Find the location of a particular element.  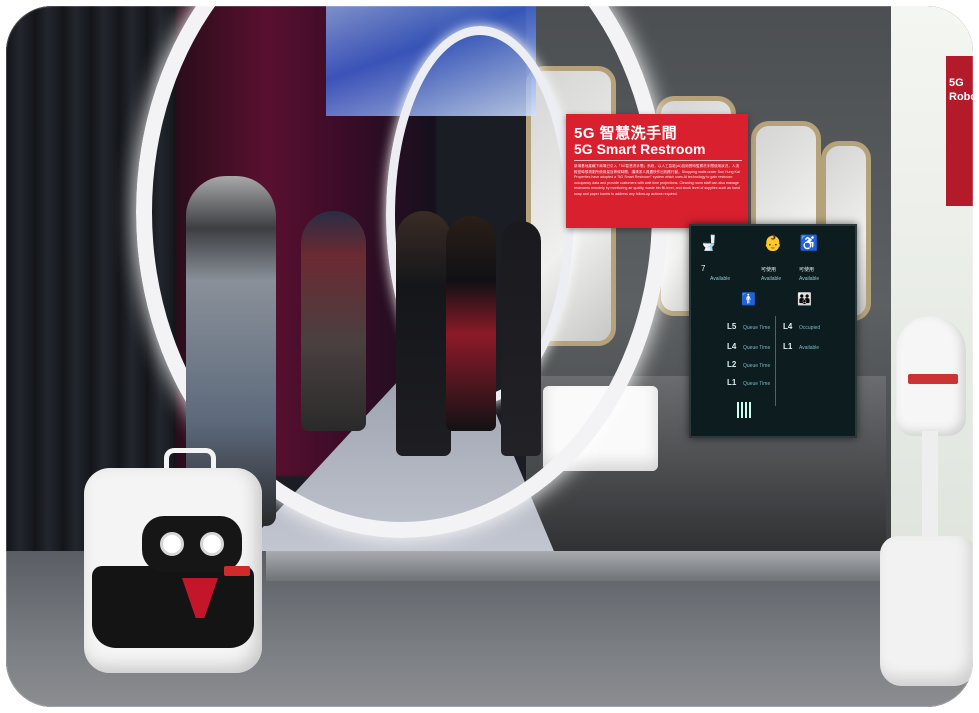

toilet-icon: 🚽 is located at coordinates (709, 243).